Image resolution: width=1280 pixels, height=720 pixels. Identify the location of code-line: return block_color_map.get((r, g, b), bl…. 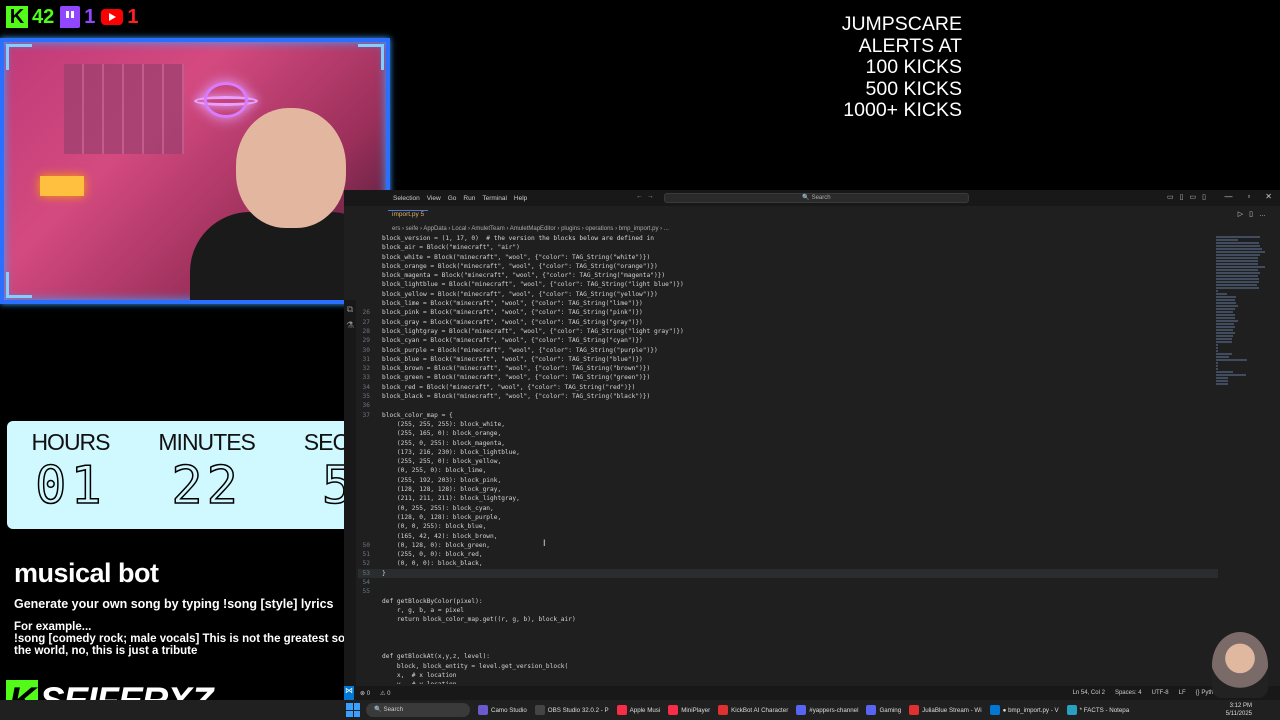
(788, 619).